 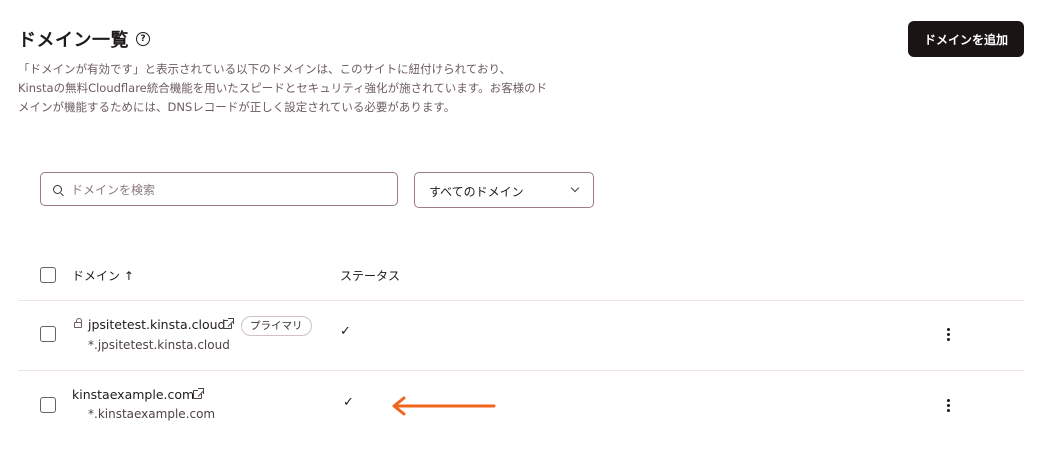 What do you see at coordinates (78, 323) in the screenshot?
I see `lock-icon` at bounding box center [78, 323].